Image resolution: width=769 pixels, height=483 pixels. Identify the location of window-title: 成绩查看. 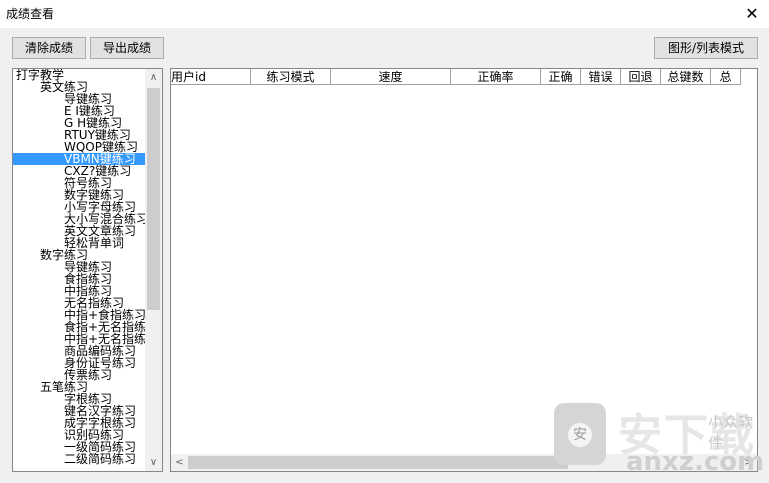
(30, 14).